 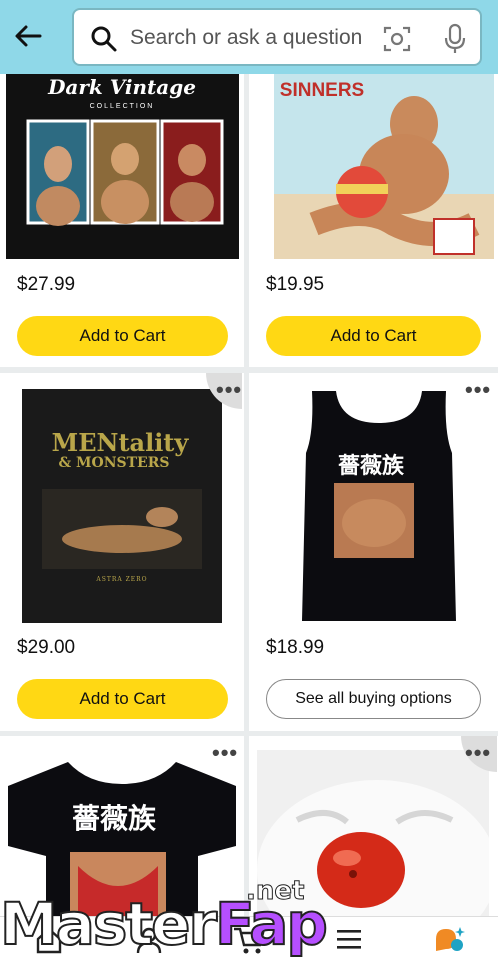 I want to click on image-title: Dark Vintage, so click(x=121, y=87).